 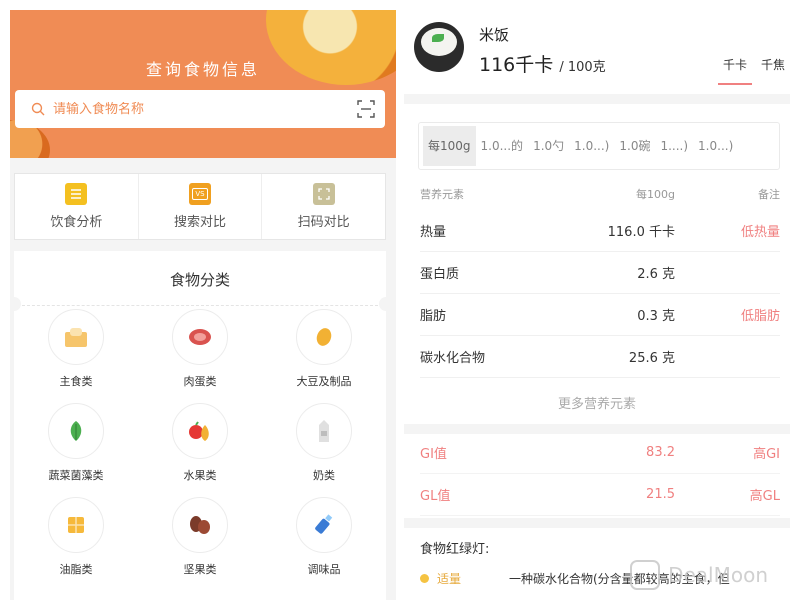 What do you see at coordinates (548, 146) in the screenshot?
I see `portion-tab: 1.0勺` at bounding box center [548, 146].